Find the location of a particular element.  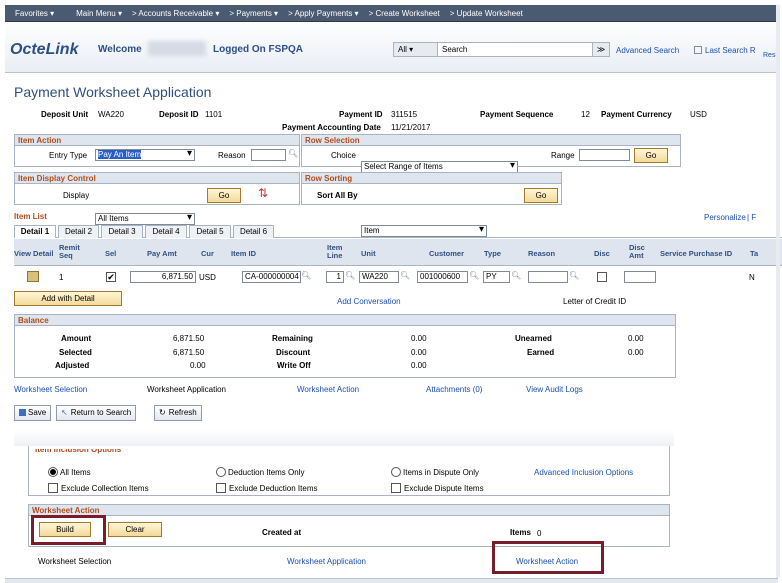

col-disc-amt: Disc Amt is located at coordinates (637, 251).